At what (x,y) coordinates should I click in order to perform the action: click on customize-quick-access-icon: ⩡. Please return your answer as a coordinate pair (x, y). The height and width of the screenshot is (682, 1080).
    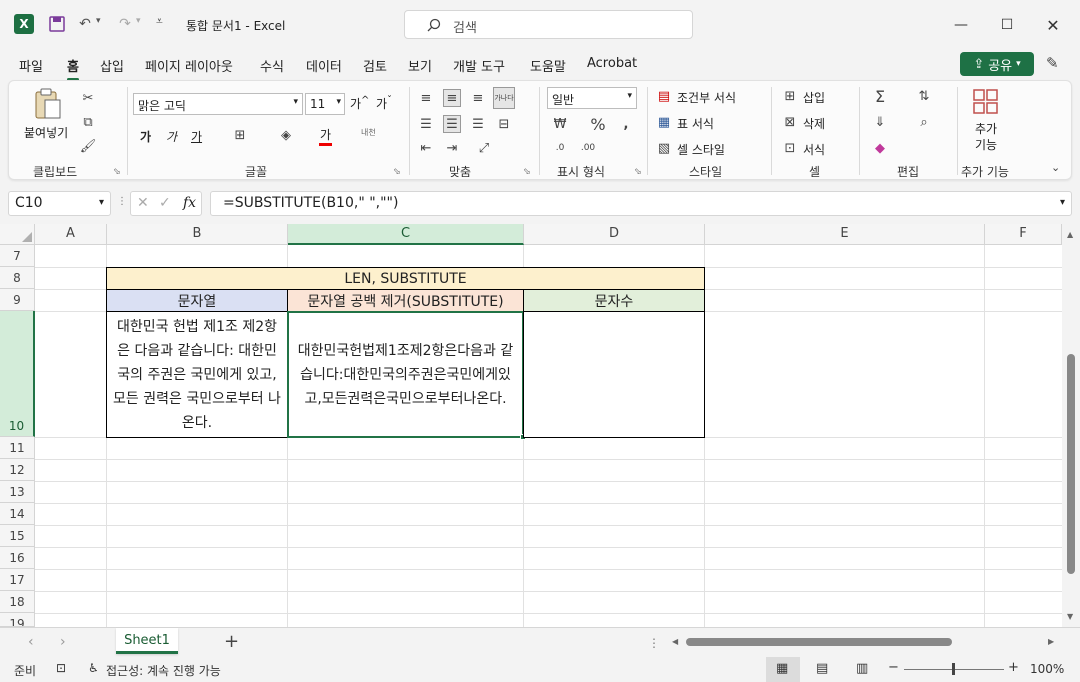
    Looking at the image, I should click on (159, 21).